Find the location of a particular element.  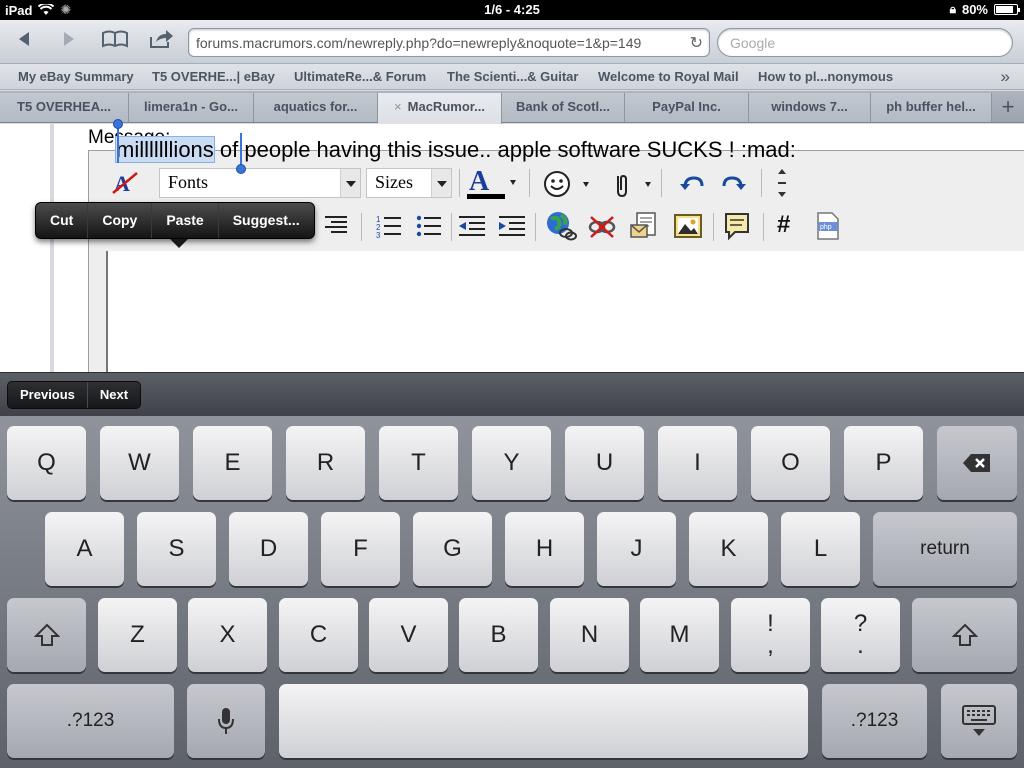

key-d: D is located at coordinates (268, 549).